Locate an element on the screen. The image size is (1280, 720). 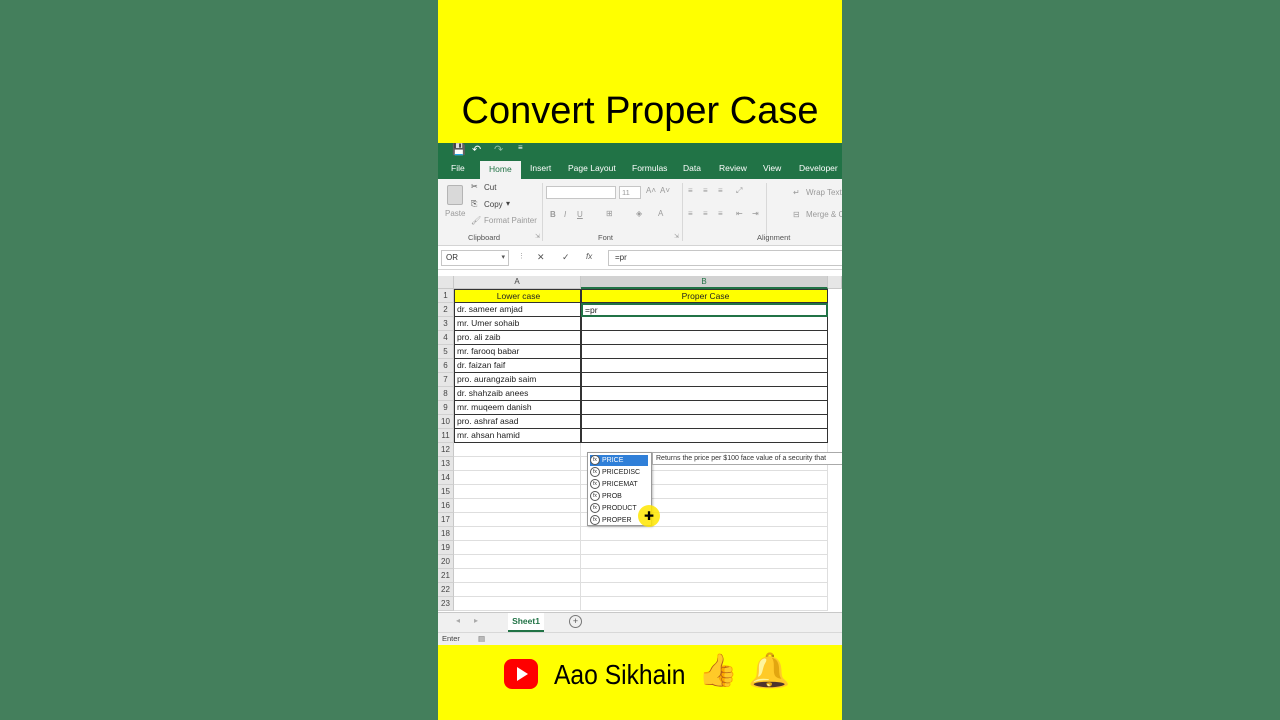
row-header: 19 is located at coordinates (446, 548).